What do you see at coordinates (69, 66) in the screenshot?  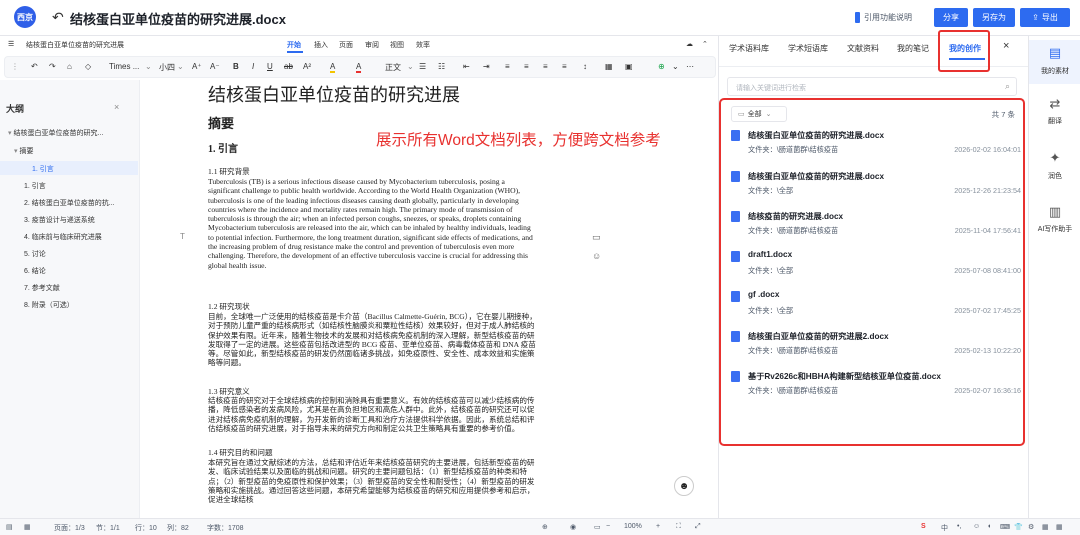 I see `format-painter-icon: ⌂` at bounding box center [69, 66].